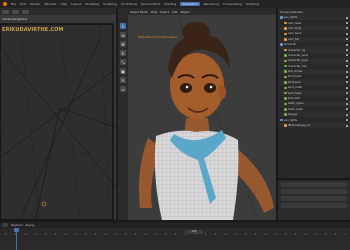  Describe the element at coordinates (16, 241) in the screenshot. I see `timeline-playhead-line` at that location.